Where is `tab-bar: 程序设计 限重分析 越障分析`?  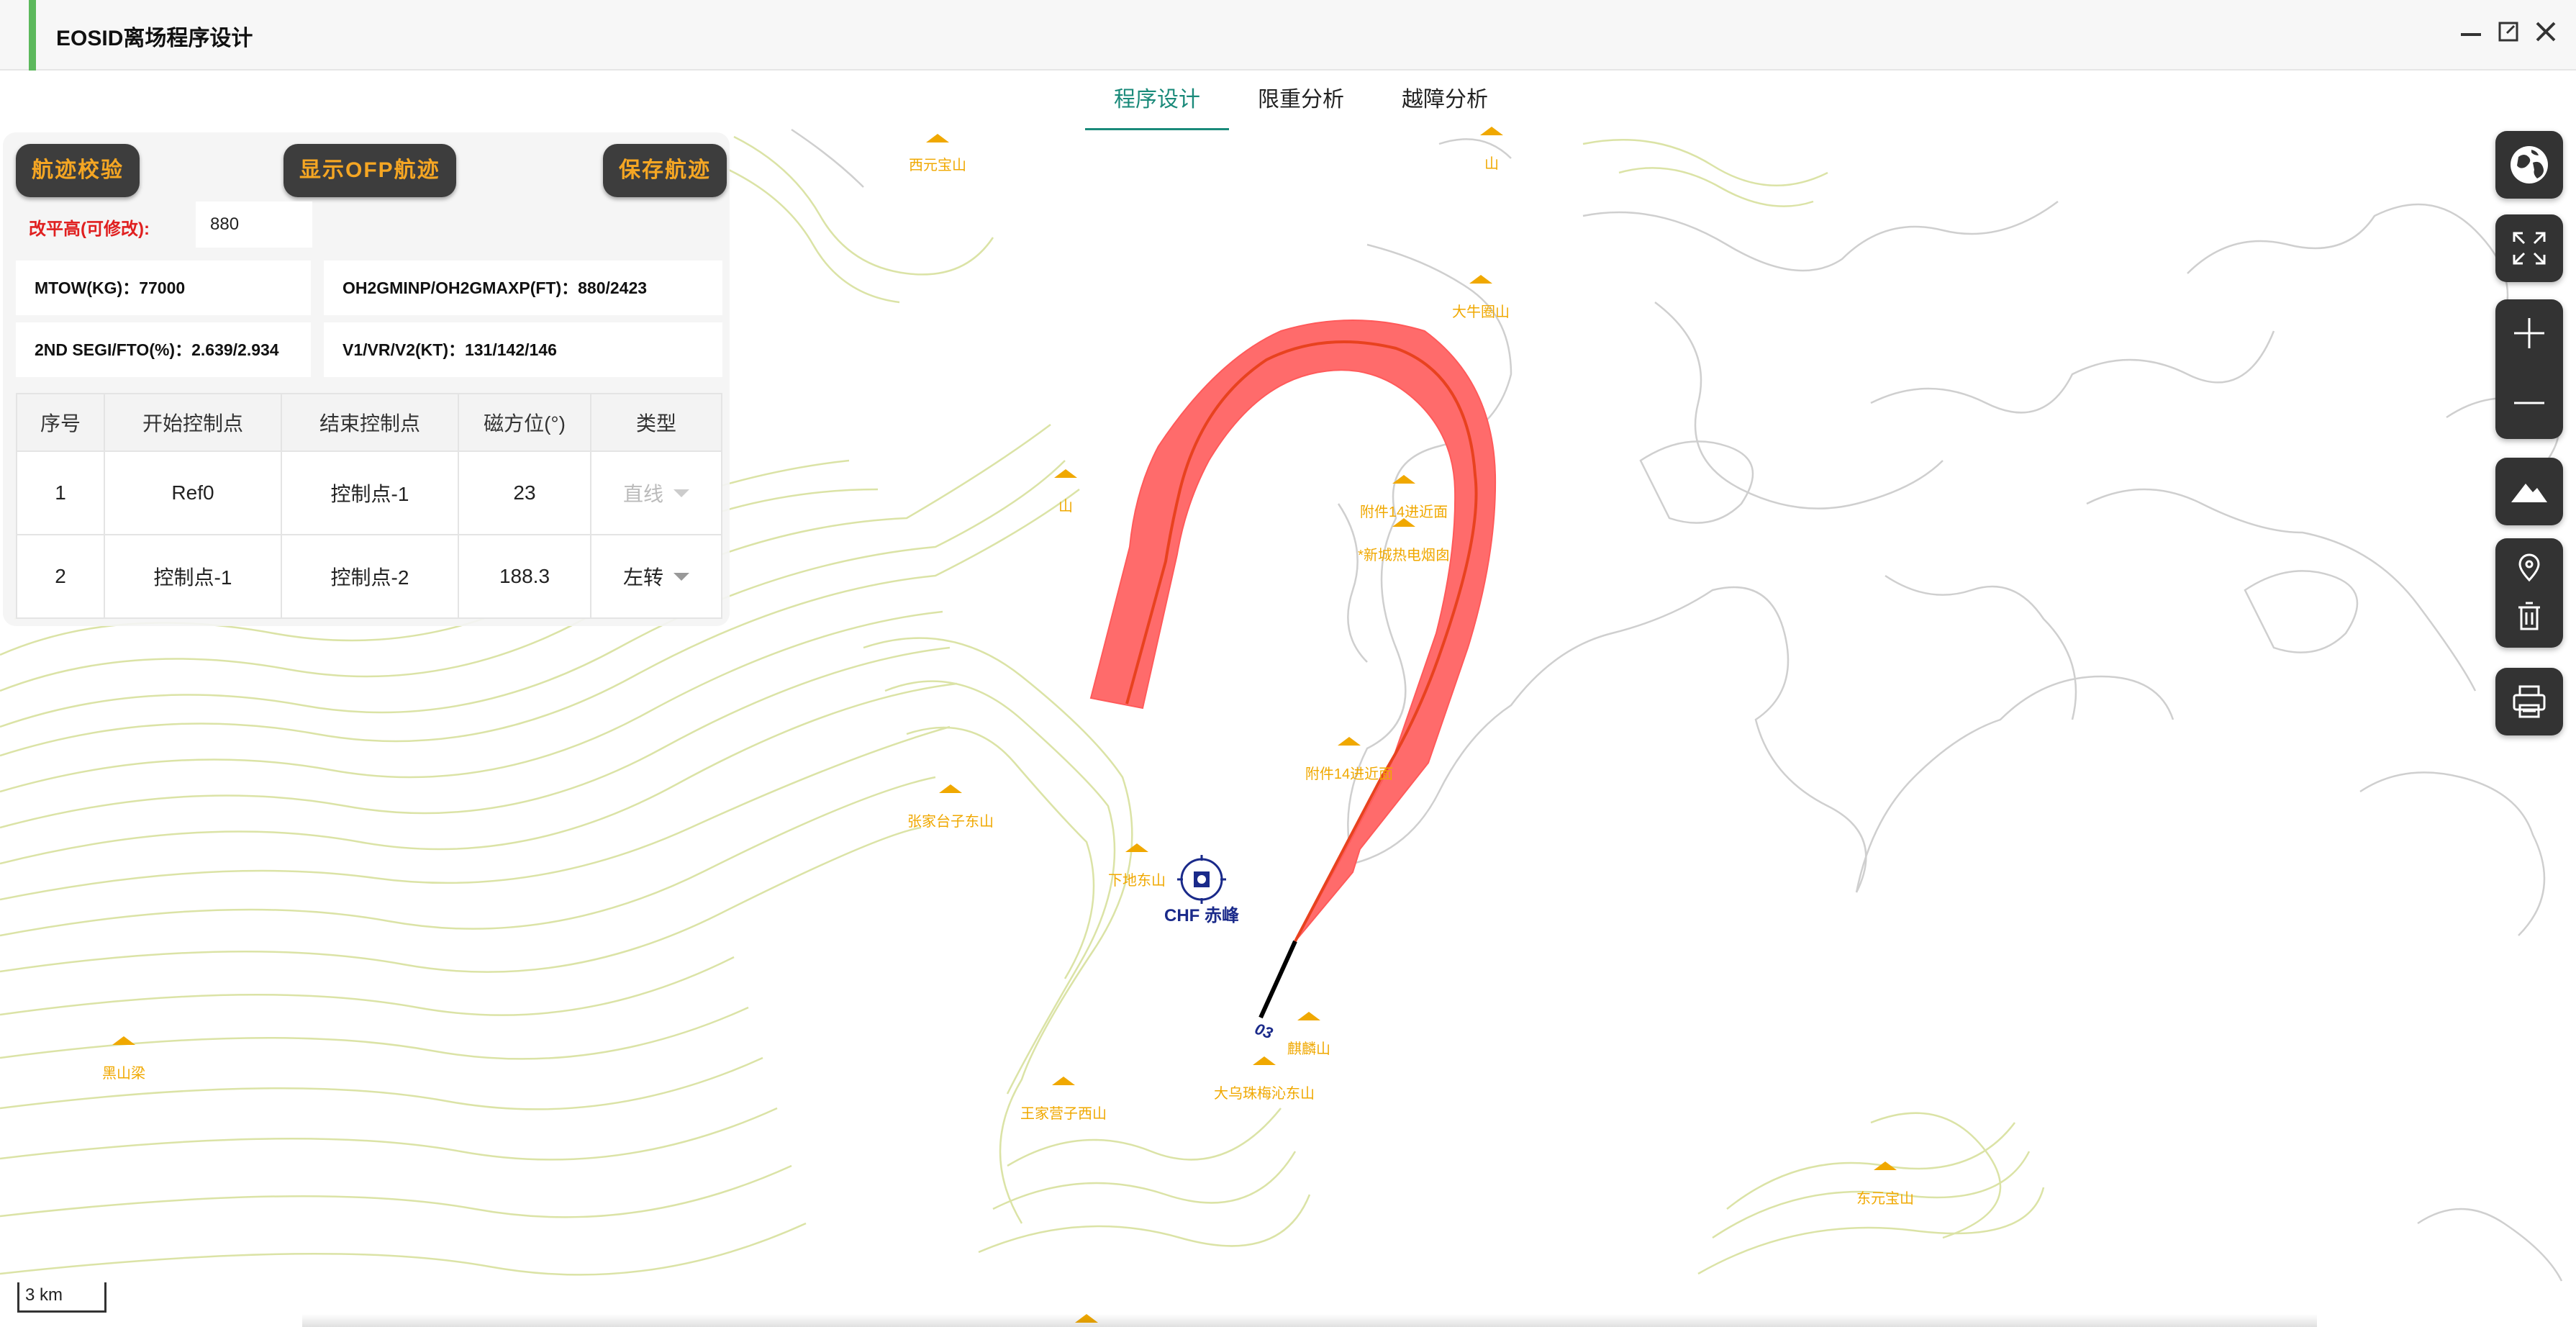 tab-bar: 程序设计 限重分析 越障分析 is located at coordinates (1301, 101).